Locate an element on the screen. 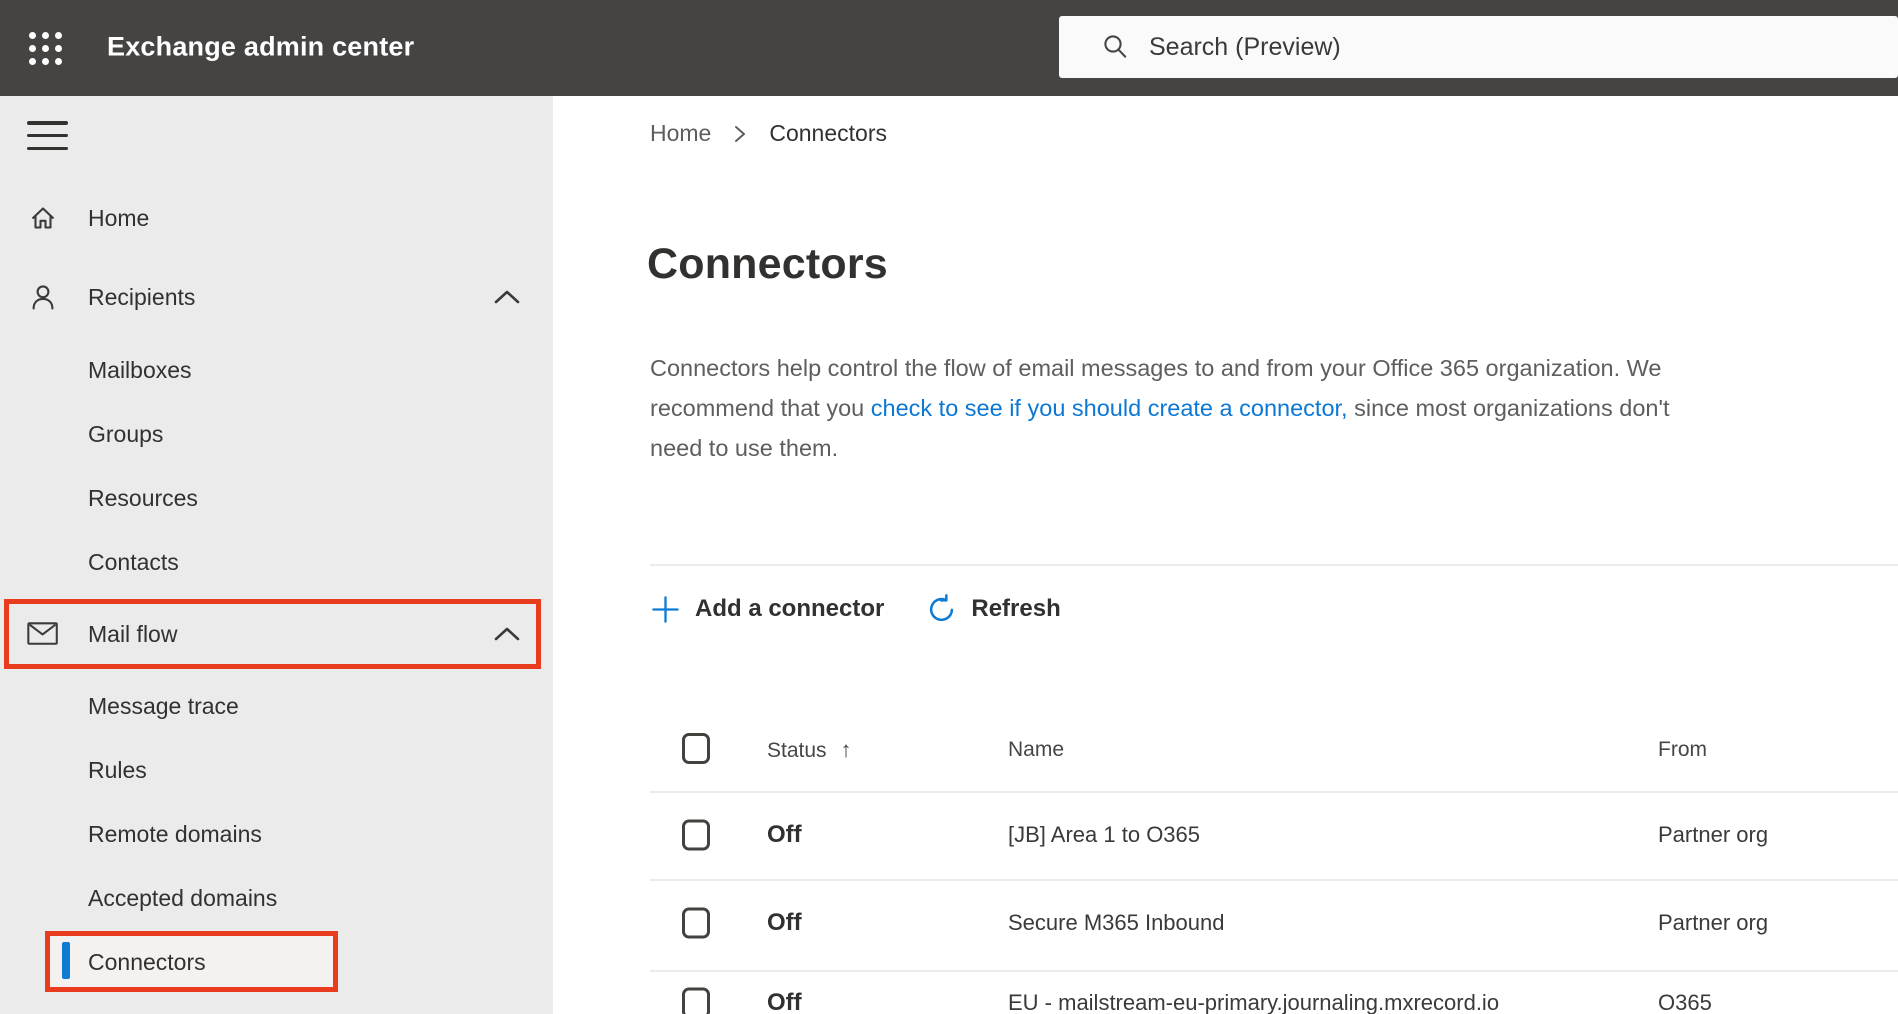 This screenshot has height=1014, width=1898. app-launcher-waffle-icon is located at coordinates (45, 48).